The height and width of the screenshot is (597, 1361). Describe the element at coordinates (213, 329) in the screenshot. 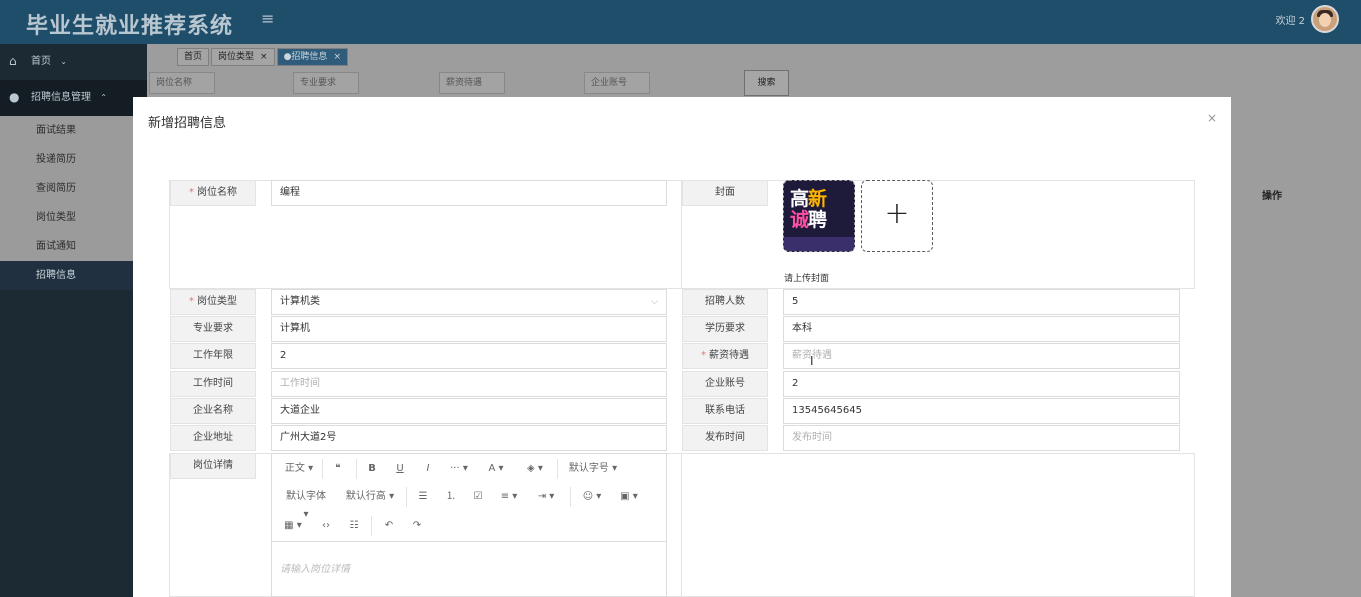

I see `major-label: 专业要求` at that location.